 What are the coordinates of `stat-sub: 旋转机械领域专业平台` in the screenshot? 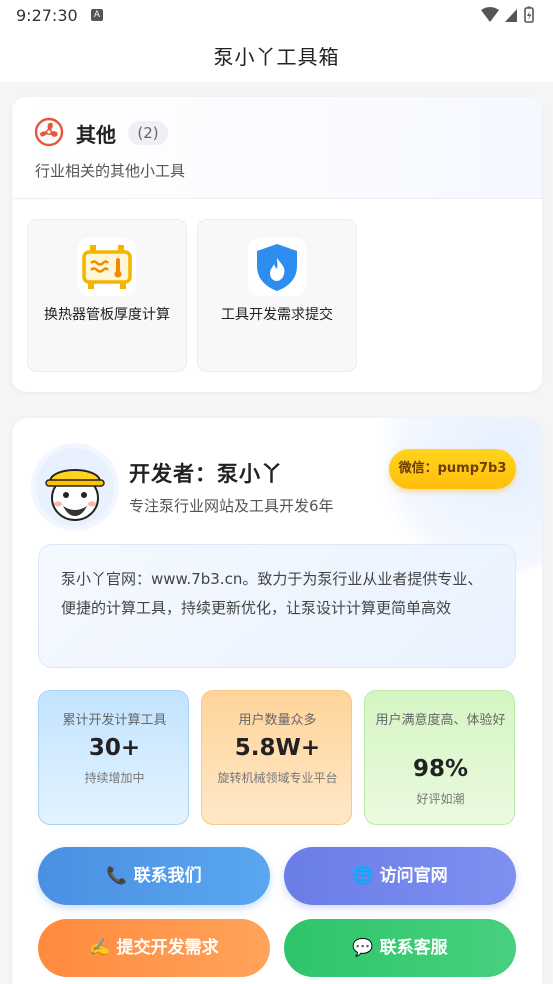 It's located at (277, 778).